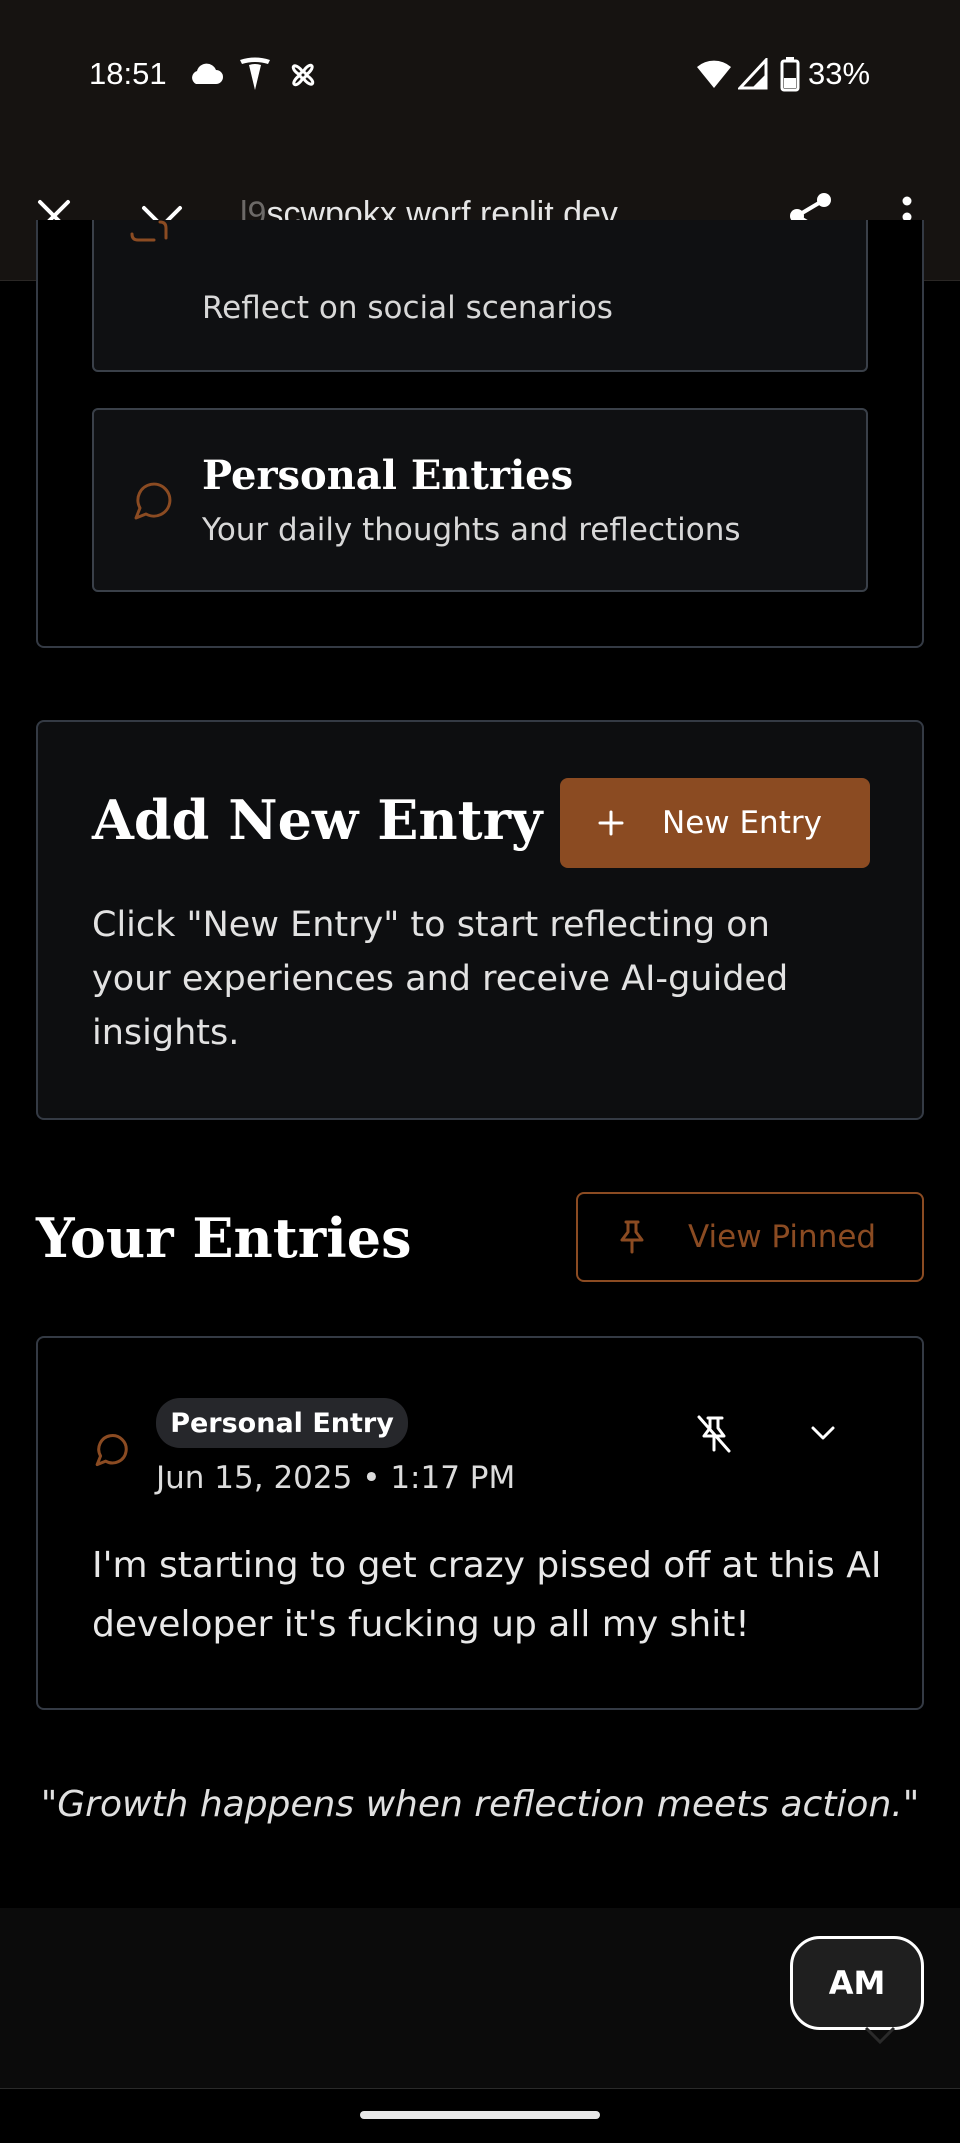 The height and width of the screenshot is (2143, 960). I want to click on entries-heading: Your Entries, so click(224, 1238).